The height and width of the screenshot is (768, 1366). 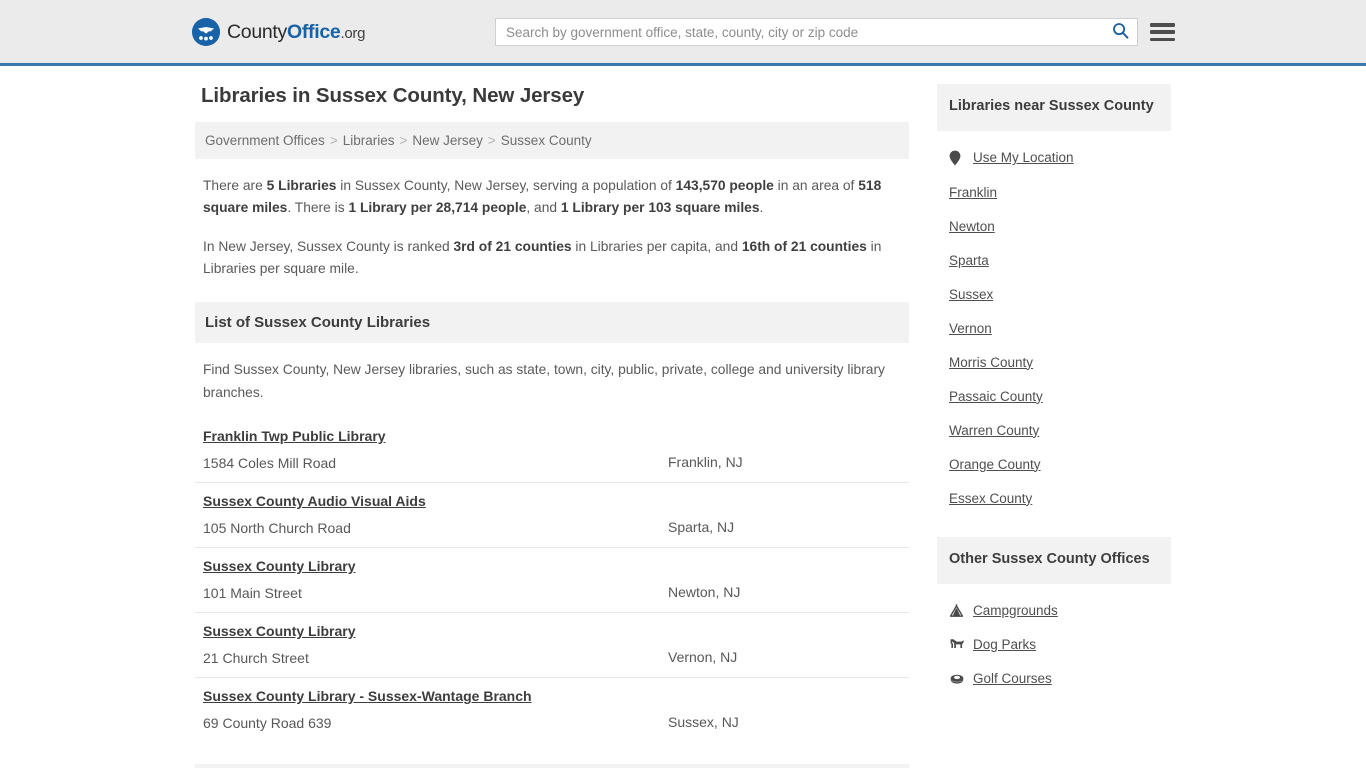 What do you see at coordinates (656, 246) in the screenshot?
I see `intro-text-fragment: in Libraries per capita, and` at bounding box center [656, 246].